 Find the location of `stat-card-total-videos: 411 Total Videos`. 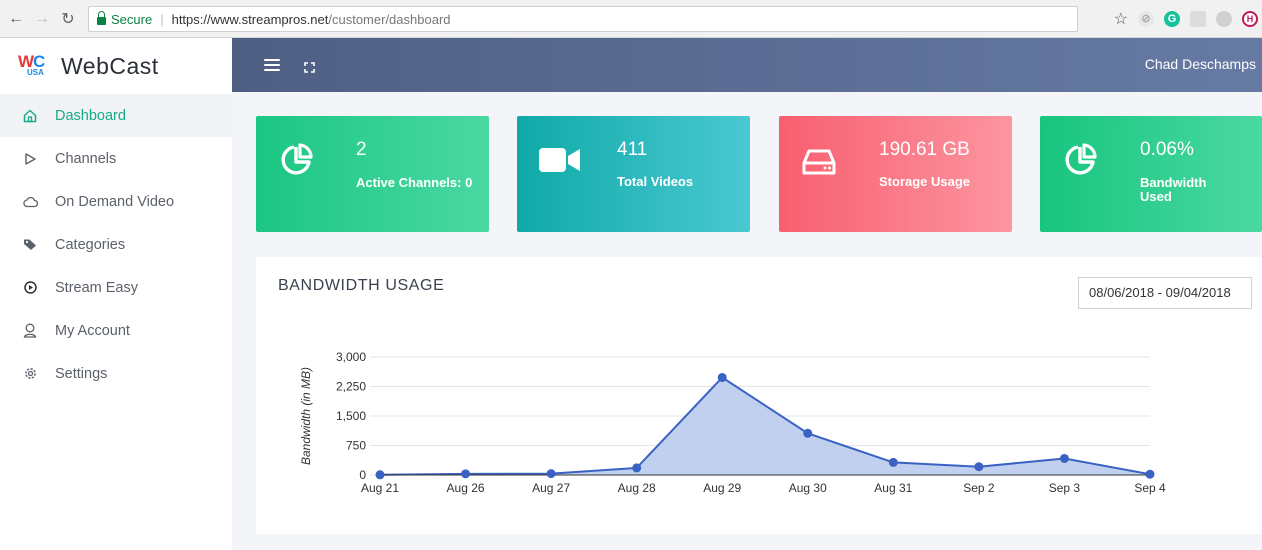

stat-card-total-videos: 411 Total Videos is located at coordinates (633, 174).